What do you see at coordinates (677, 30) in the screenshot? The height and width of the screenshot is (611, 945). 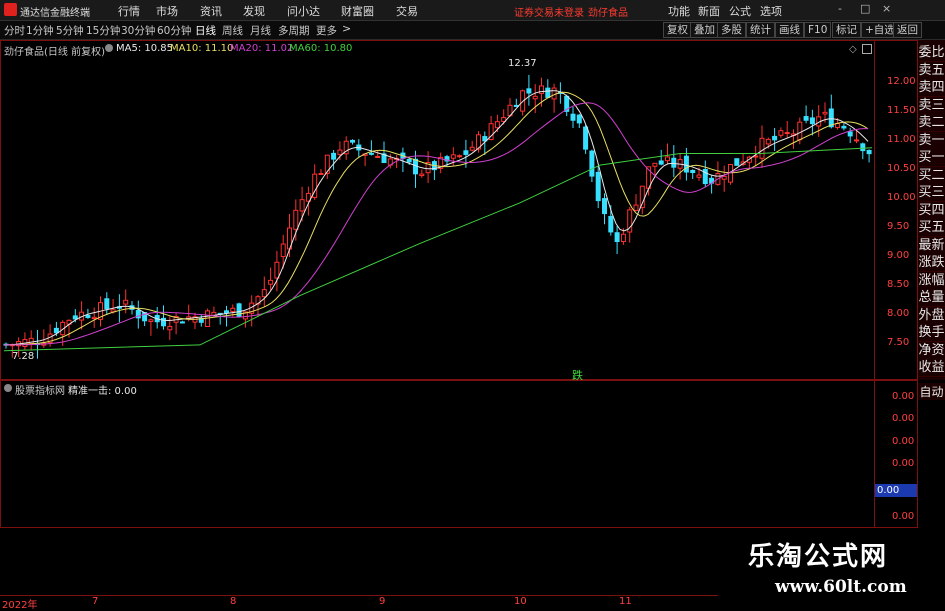 I see `tool-fuquan: 复权` at bounding box center [677, 30].